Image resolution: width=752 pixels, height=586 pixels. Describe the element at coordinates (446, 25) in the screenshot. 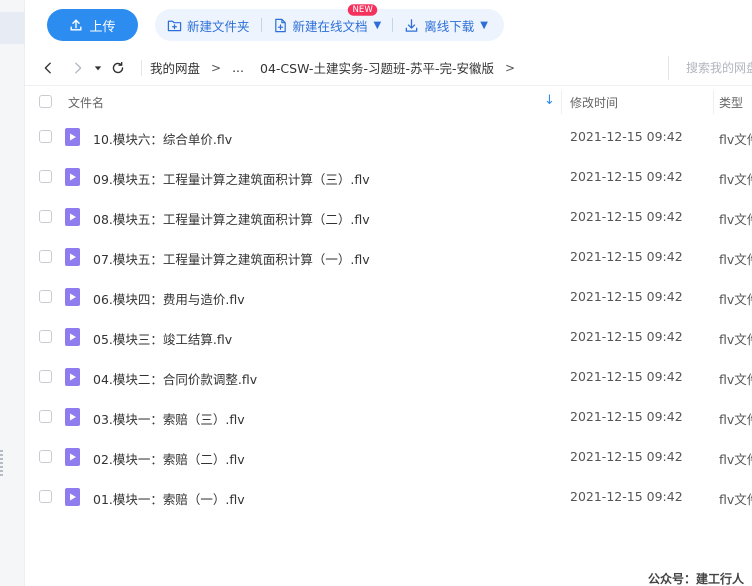

I see `offline-download-button: 离线下载 ▼` at that location.